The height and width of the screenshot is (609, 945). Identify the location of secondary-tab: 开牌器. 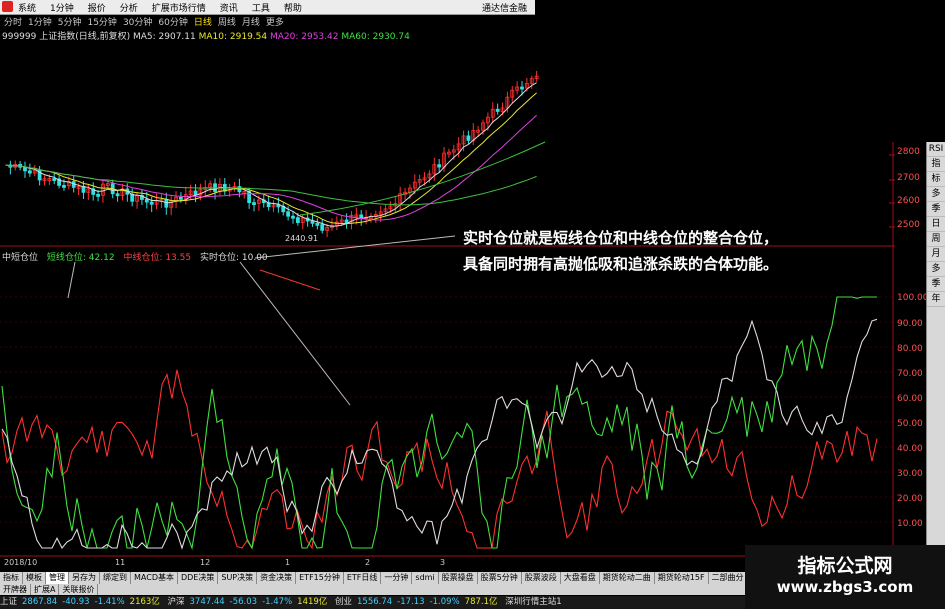
(15, 589).